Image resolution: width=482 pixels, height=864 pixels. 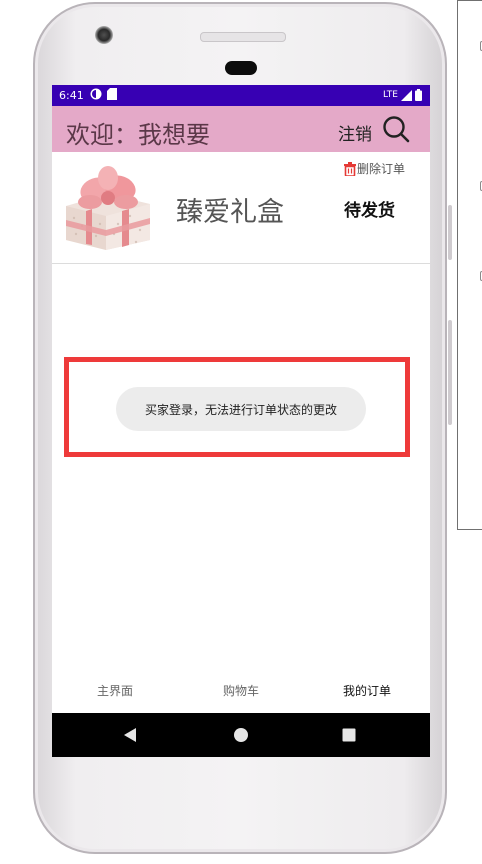 What do you see at coordinates (241, 95) in the screenshot?
I see `status-bar: 6:41 LTE` at bounding box center [241, 95].